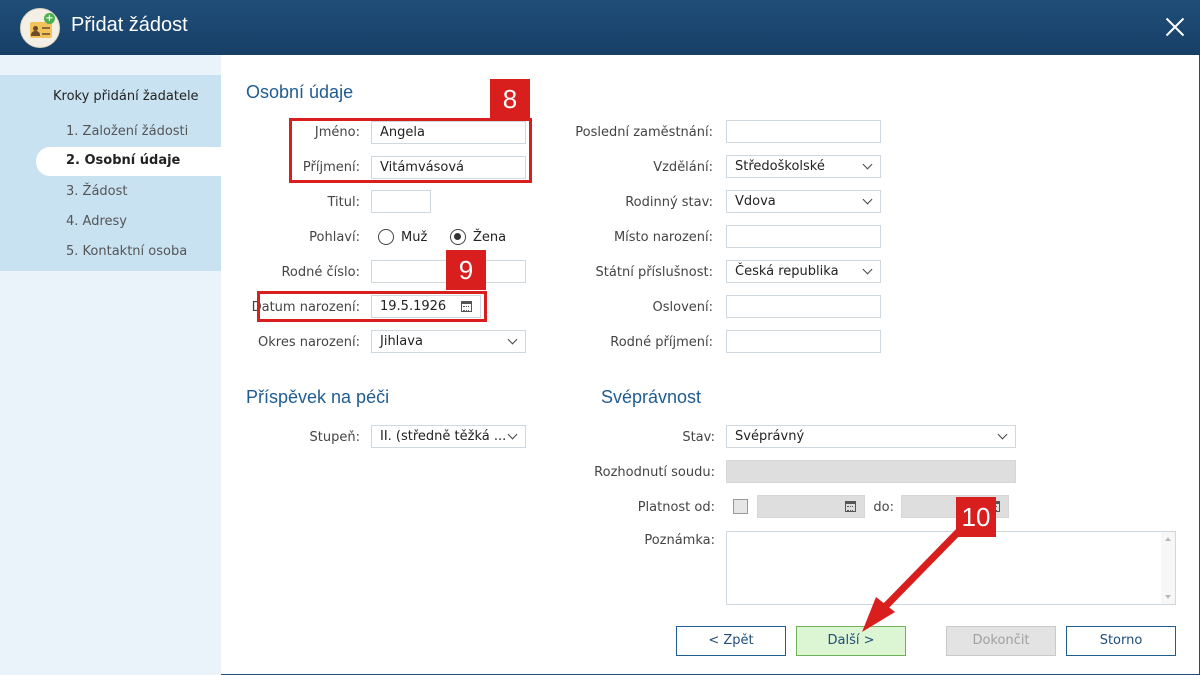 This screenshot has width=1200, height=675. I want to click on step-badge-10: 10, so click(976, 517).